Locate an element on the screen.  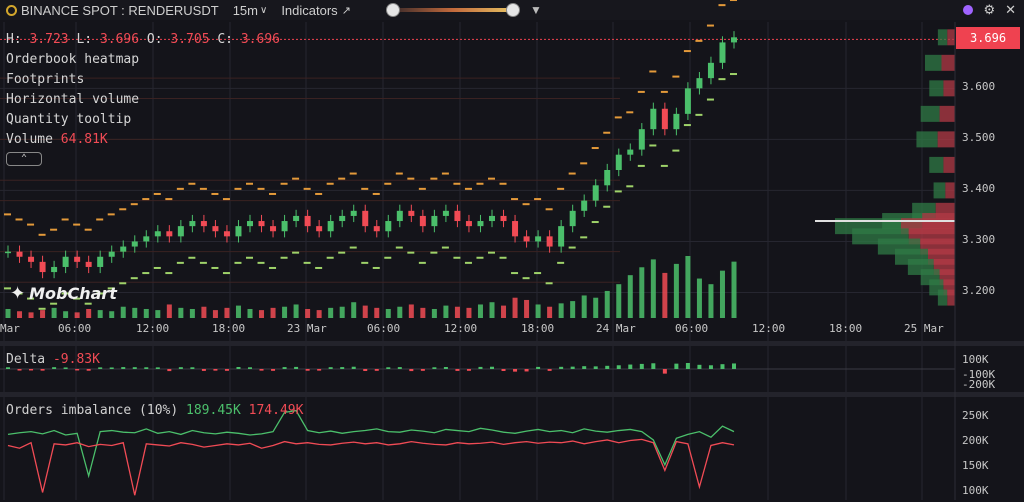
last-price-tag: 3.696 is located at coordinates (988, 38).